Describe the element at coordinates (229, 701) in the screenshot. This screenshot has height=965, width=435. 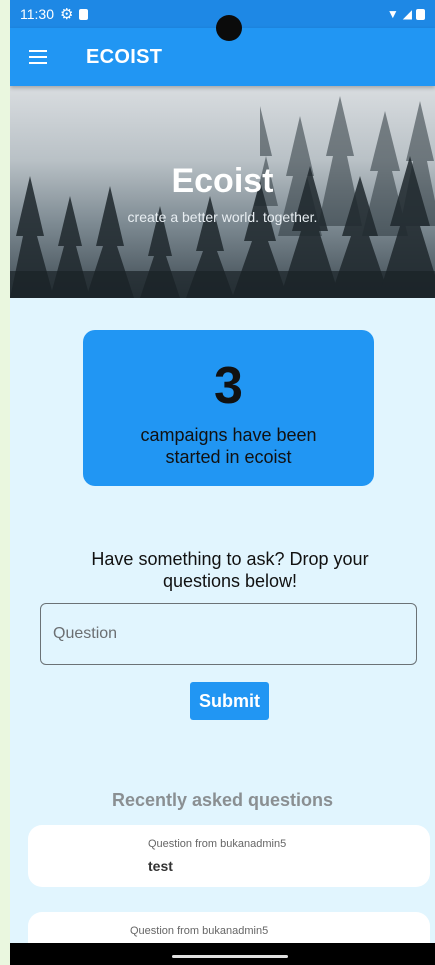
I see `submit-button: Submit` at that location.